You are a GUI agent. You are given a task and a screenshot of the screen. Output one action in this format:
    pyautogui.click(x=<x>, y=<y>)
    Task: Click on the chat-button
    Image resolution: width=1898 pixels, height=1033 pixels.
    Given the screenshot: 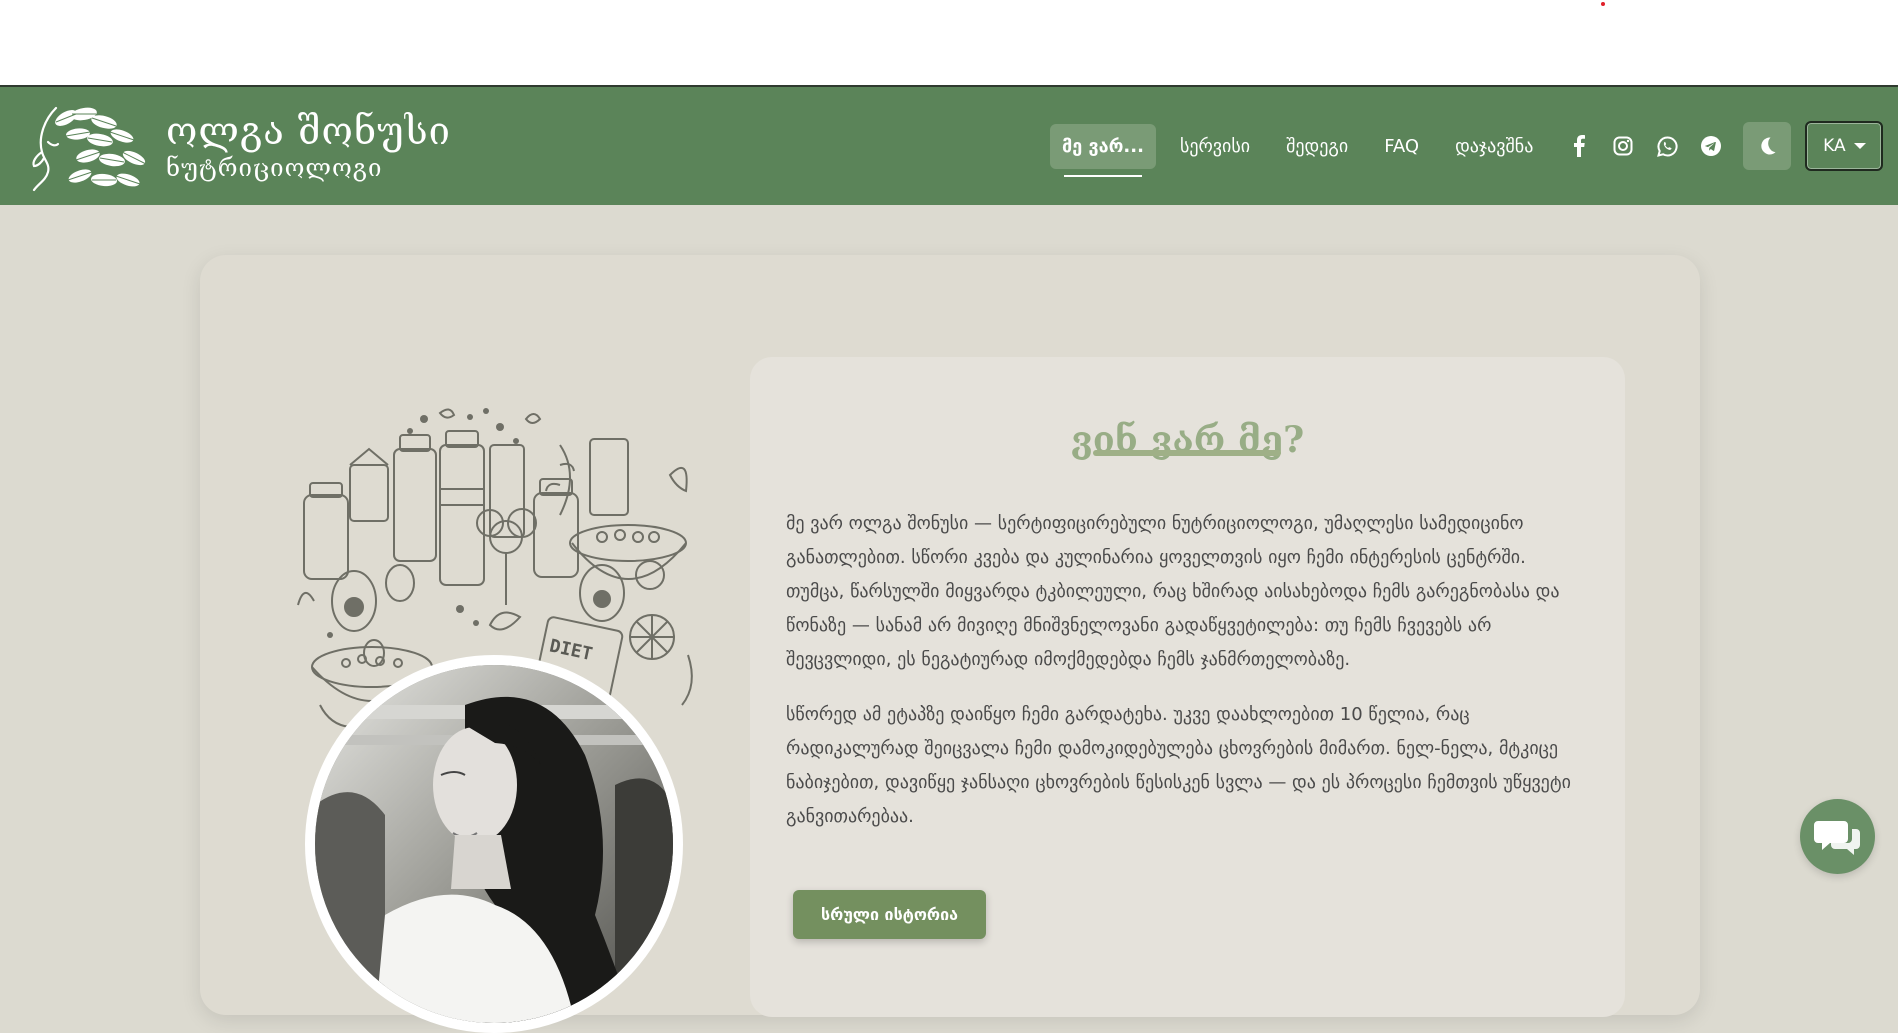 What is the action you would take?
    pyautogui.click(x=1837, y=836)
    